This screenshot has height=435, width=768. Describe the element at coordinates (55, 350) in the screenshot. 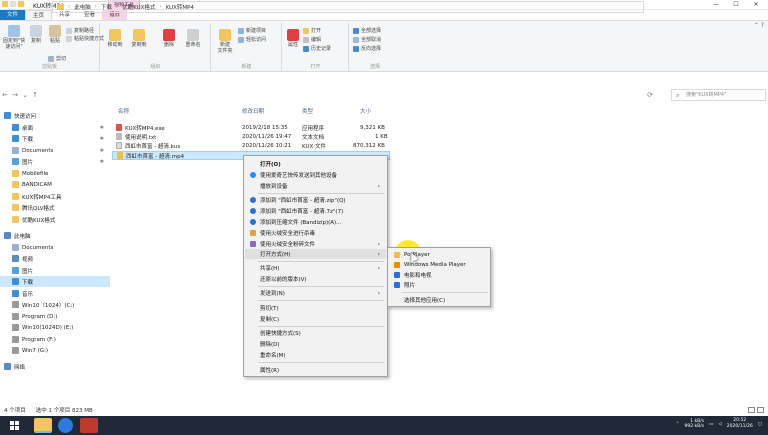

I see `nav-drive-g: Win7 (G:)` at that location.